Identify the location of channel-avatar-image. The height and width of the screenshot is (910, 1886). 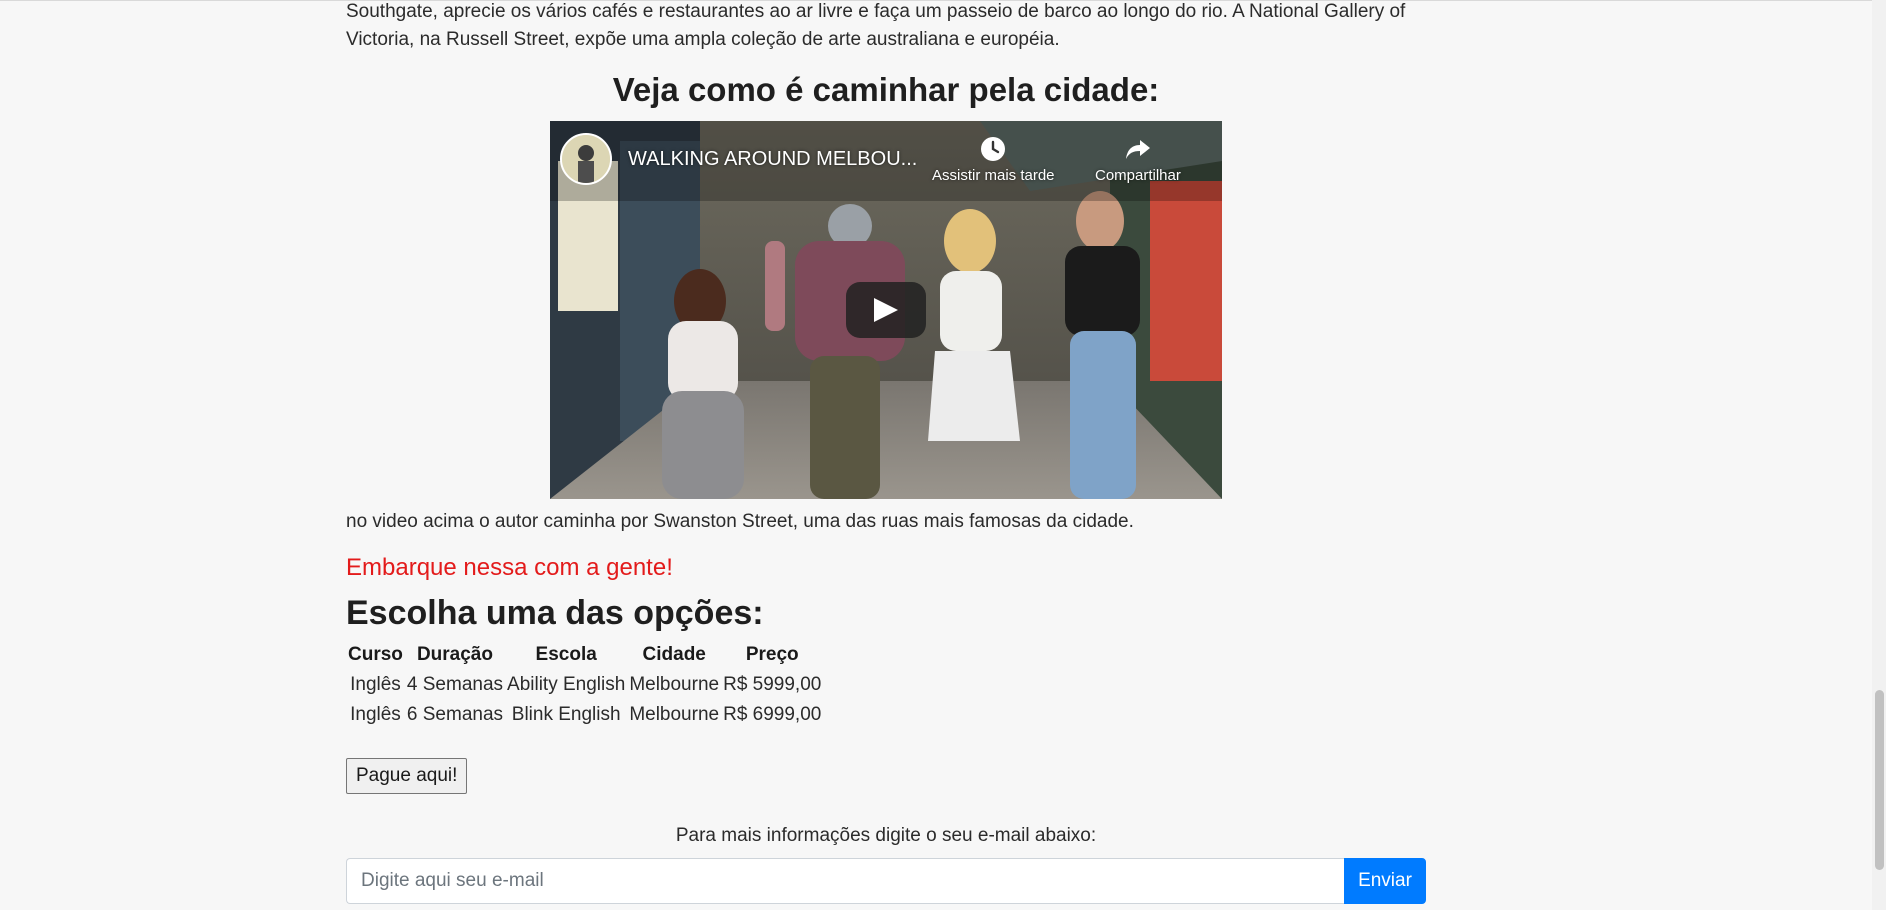
(586, 159).